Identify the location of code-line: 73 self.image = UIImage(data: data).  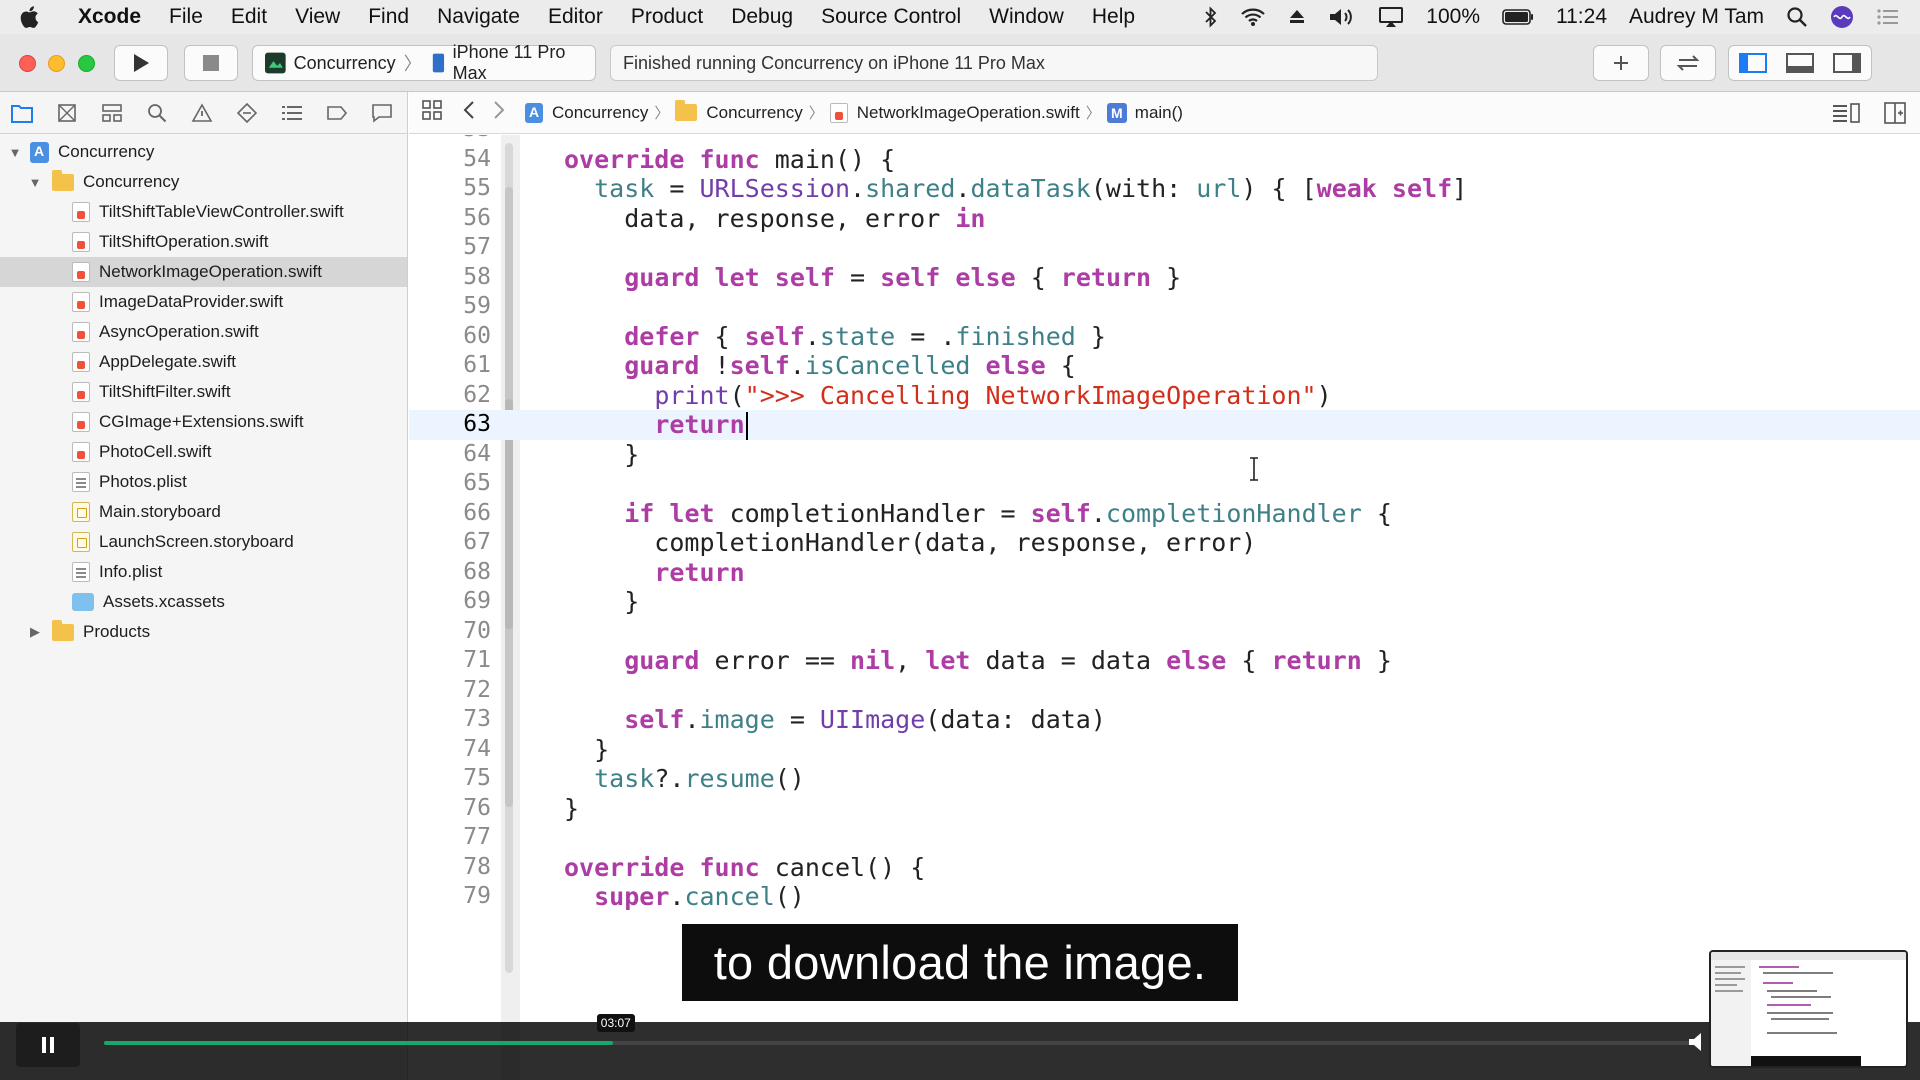
(1164, 720).